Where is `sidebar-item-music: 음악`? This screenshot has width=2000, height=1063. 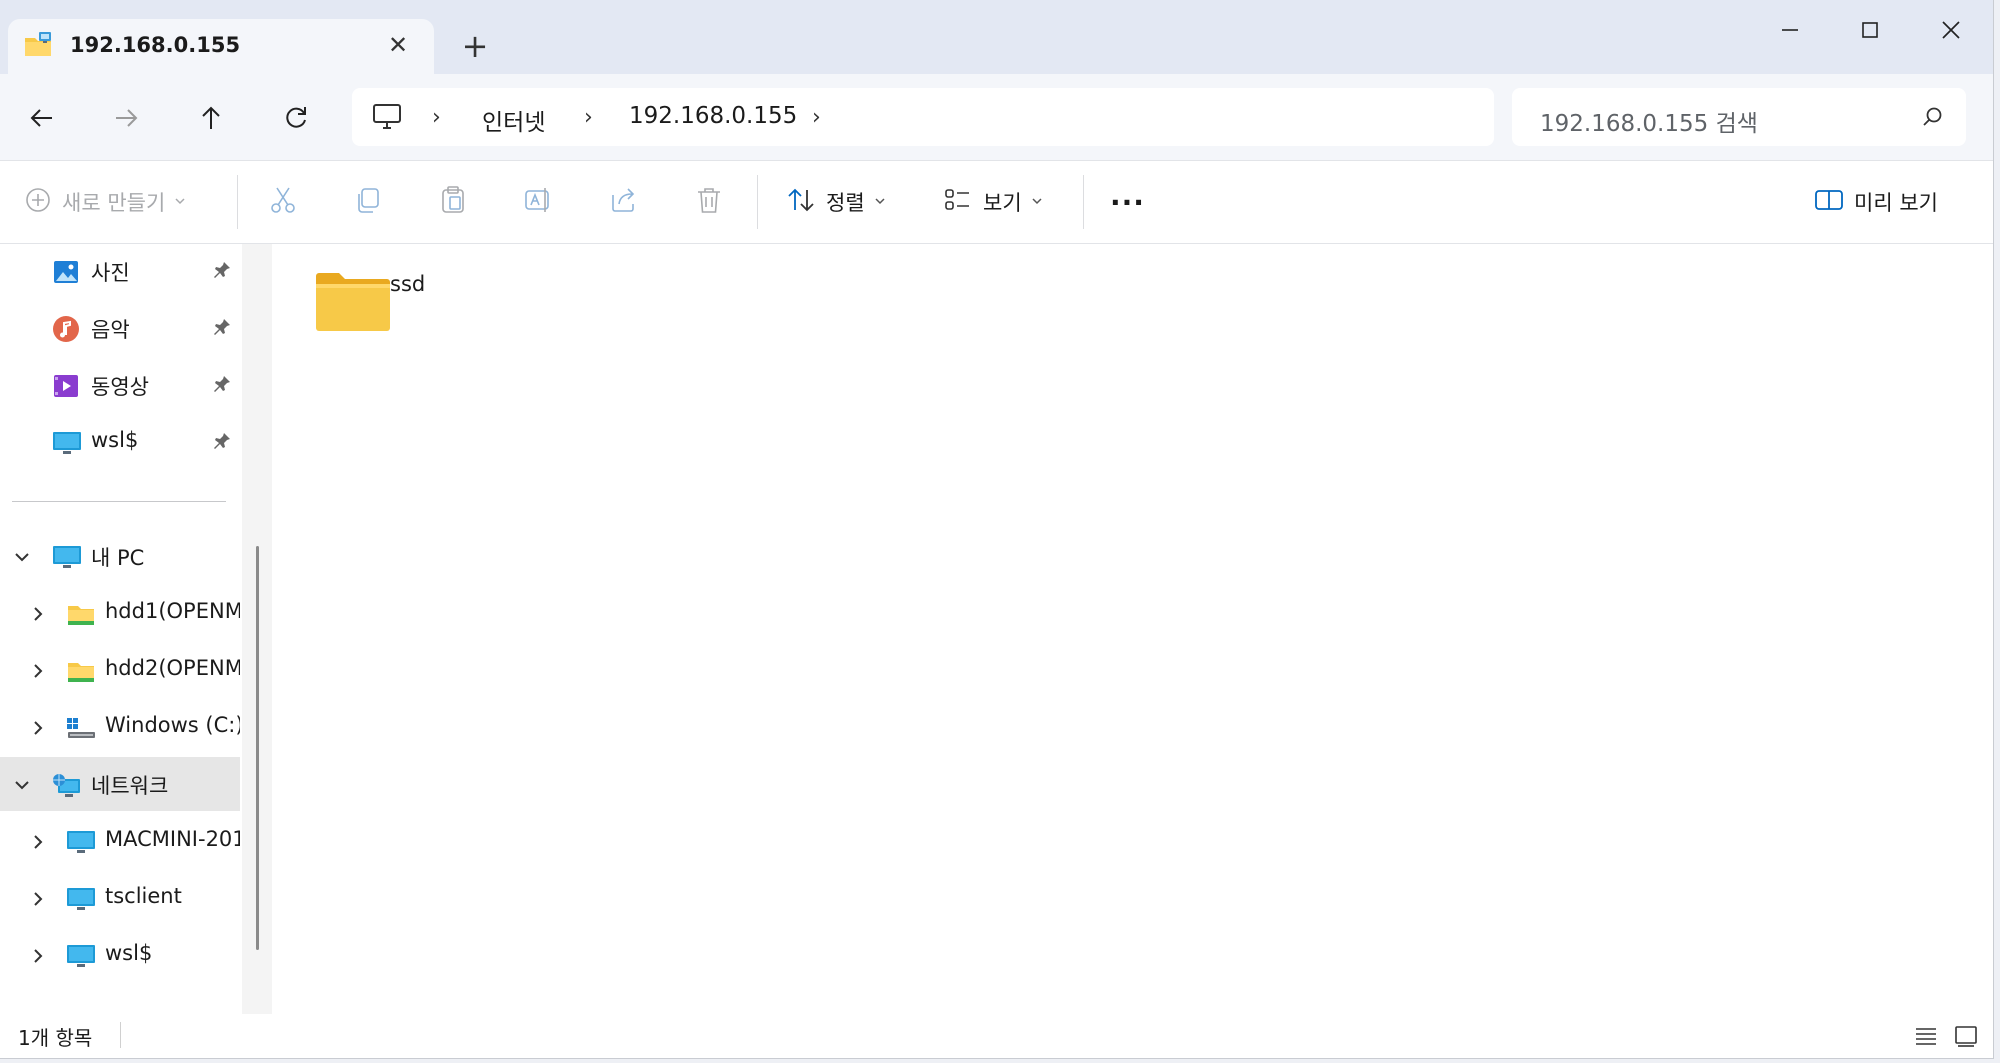 sidebar-item-music: 음악 is located at coordinates (120, 328).